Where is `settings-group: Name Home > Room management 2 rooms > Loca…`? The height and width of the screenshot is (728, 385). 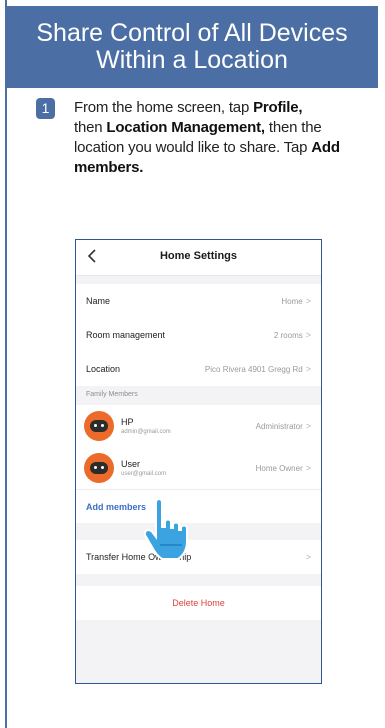 settings-group: Name Home > Room management 2 rooms > Loca… is located at coordinates (198, 335).